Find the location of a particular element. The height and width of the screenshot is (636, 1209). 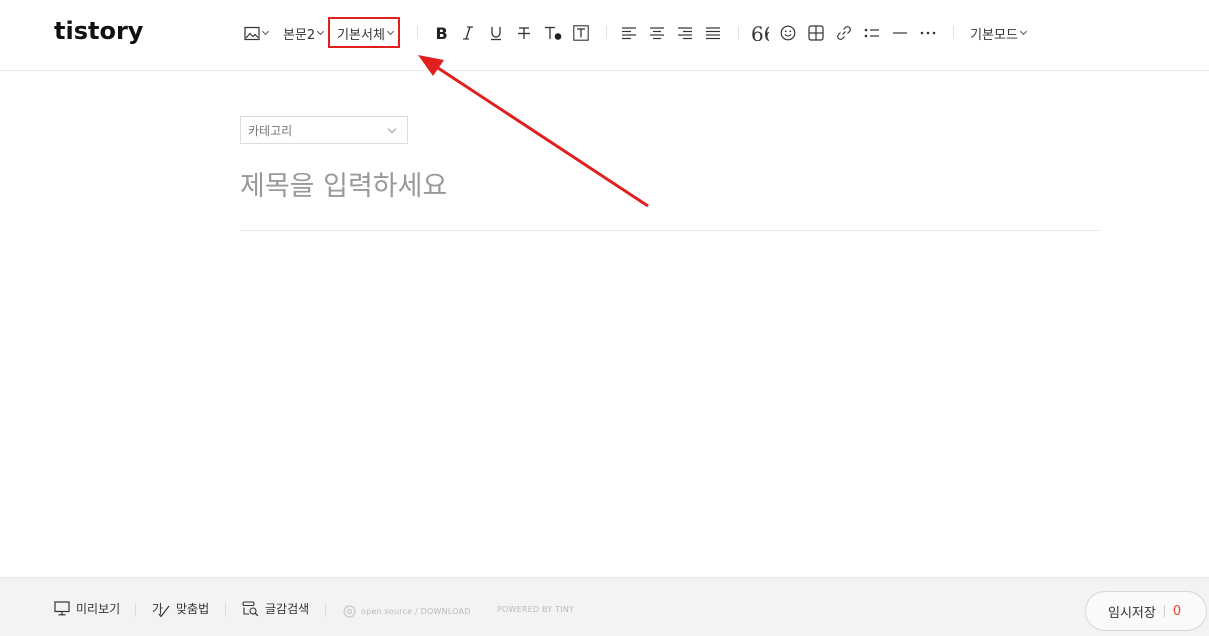

align-center-button is located at coordinates (657, 33).